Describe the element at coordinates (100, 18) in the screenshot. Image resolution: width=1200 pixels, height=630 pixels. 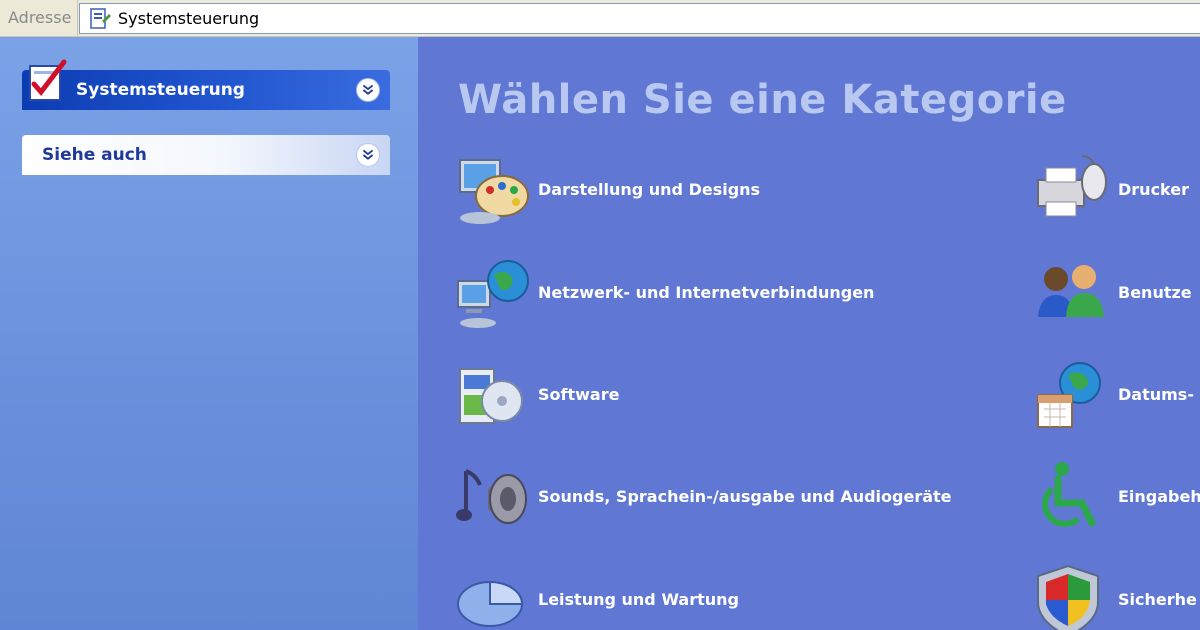
I see `control-panel-icon` at that location.